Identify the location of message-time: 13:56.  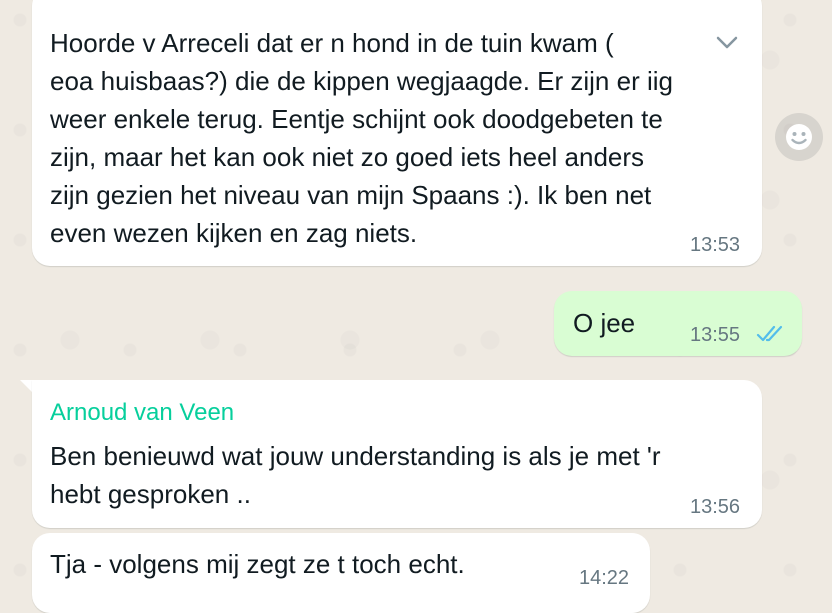
(715, 507).